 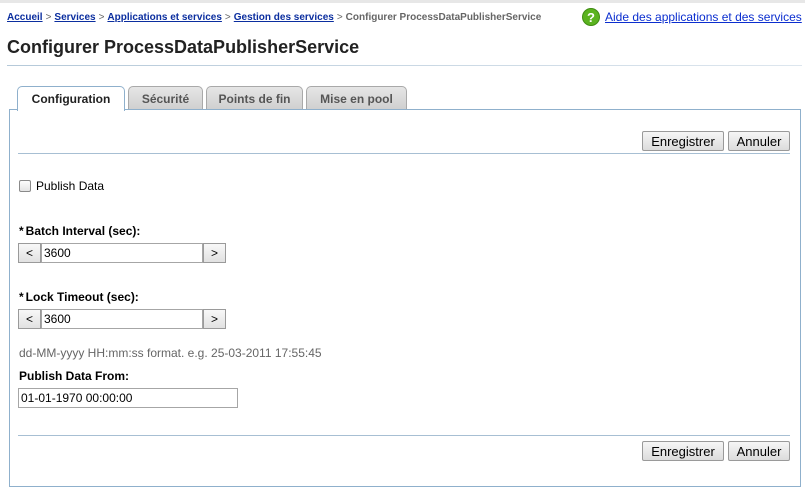 I want to click on publish-data-checkbox, so click(x=25, y=186).